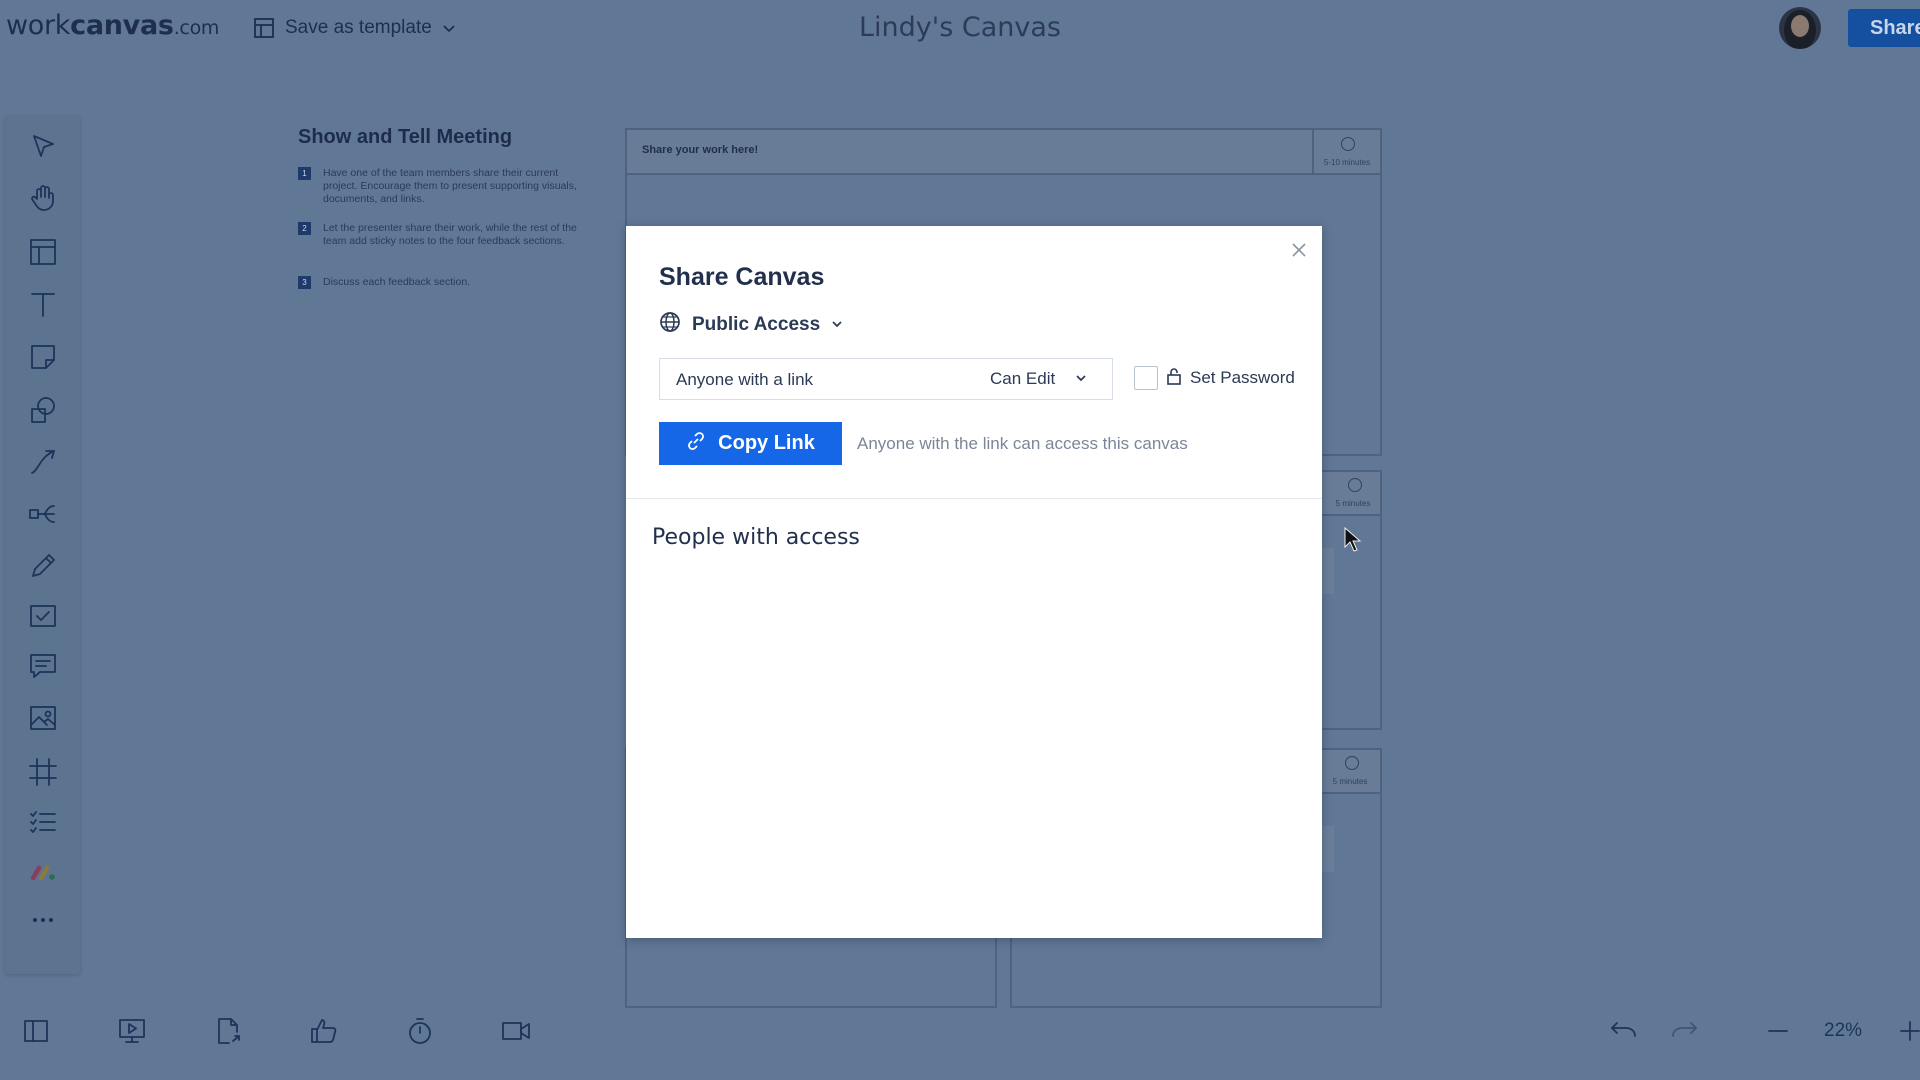  I want to click on lock-icon, so click(1174, 378).